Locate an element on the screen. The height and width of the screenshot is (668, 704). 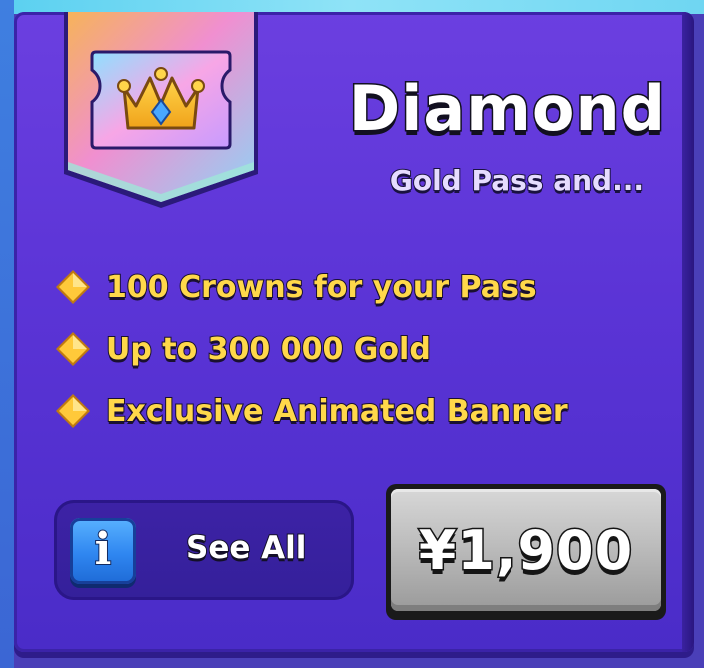
info-glyph: i is located at coordinates (103, 549).